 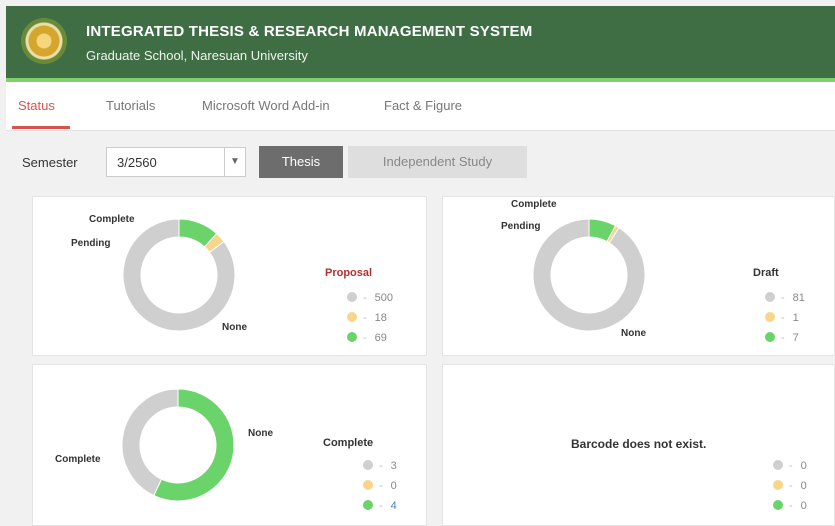 I want to click on semester-label: Semester, so click(x=50, y=162).